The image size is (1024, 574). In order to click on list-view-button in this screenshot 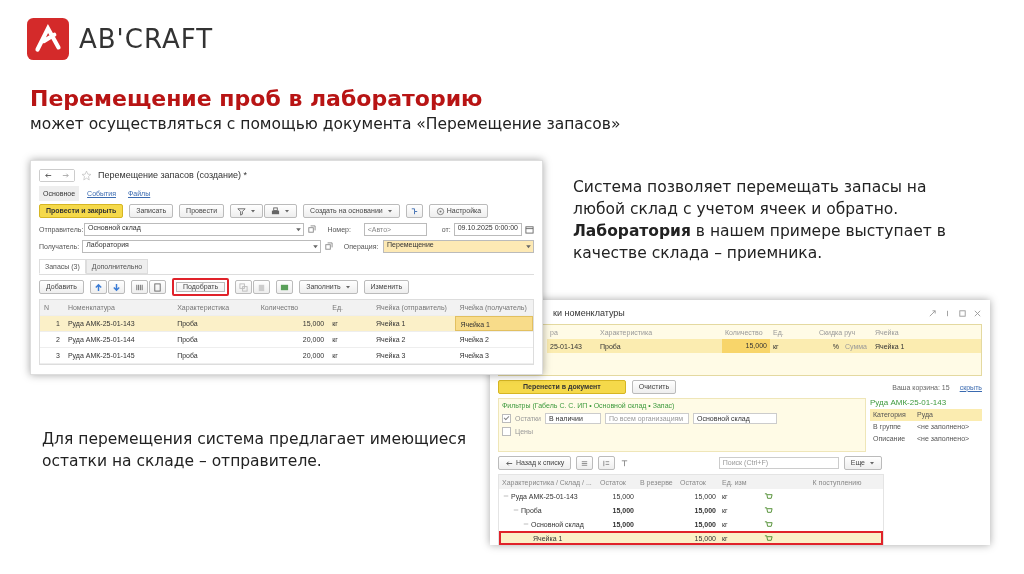, I will do `click(585, 463)`.